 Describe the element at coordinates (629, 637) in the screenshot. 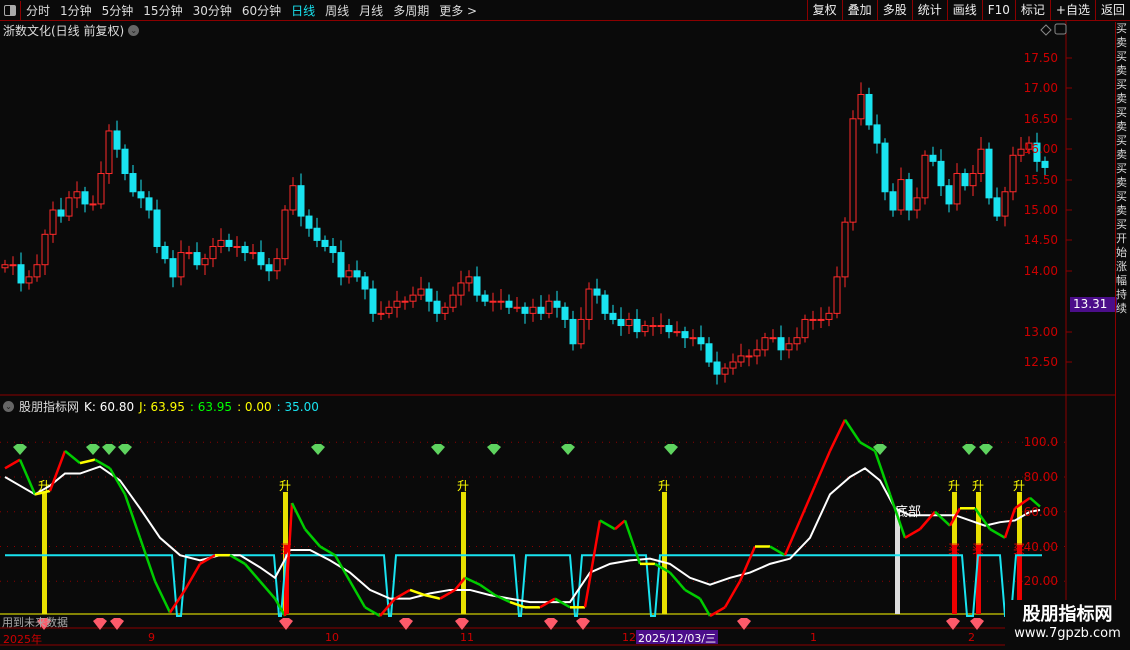

I see `date-axis-label: 12` at that location.